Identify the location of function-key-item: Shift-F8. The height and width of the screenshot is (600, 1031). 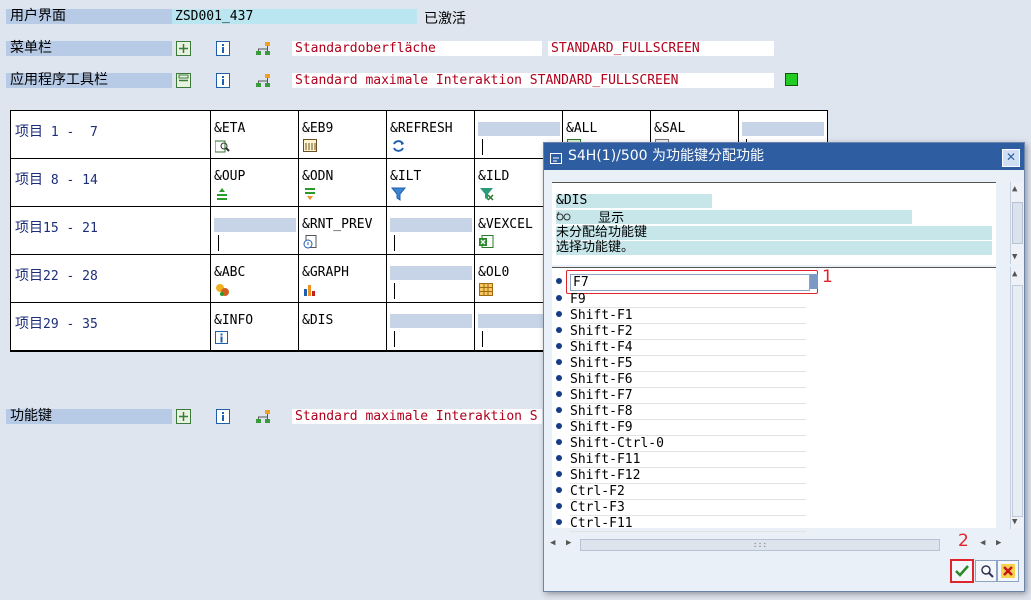
(681, 412).